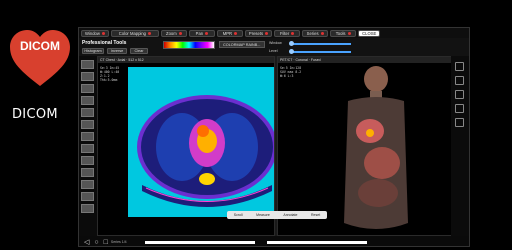  Describe the element at coordinates (284, 33) in the screenshot. I see `toolbar-button-label: Filter` at that location.